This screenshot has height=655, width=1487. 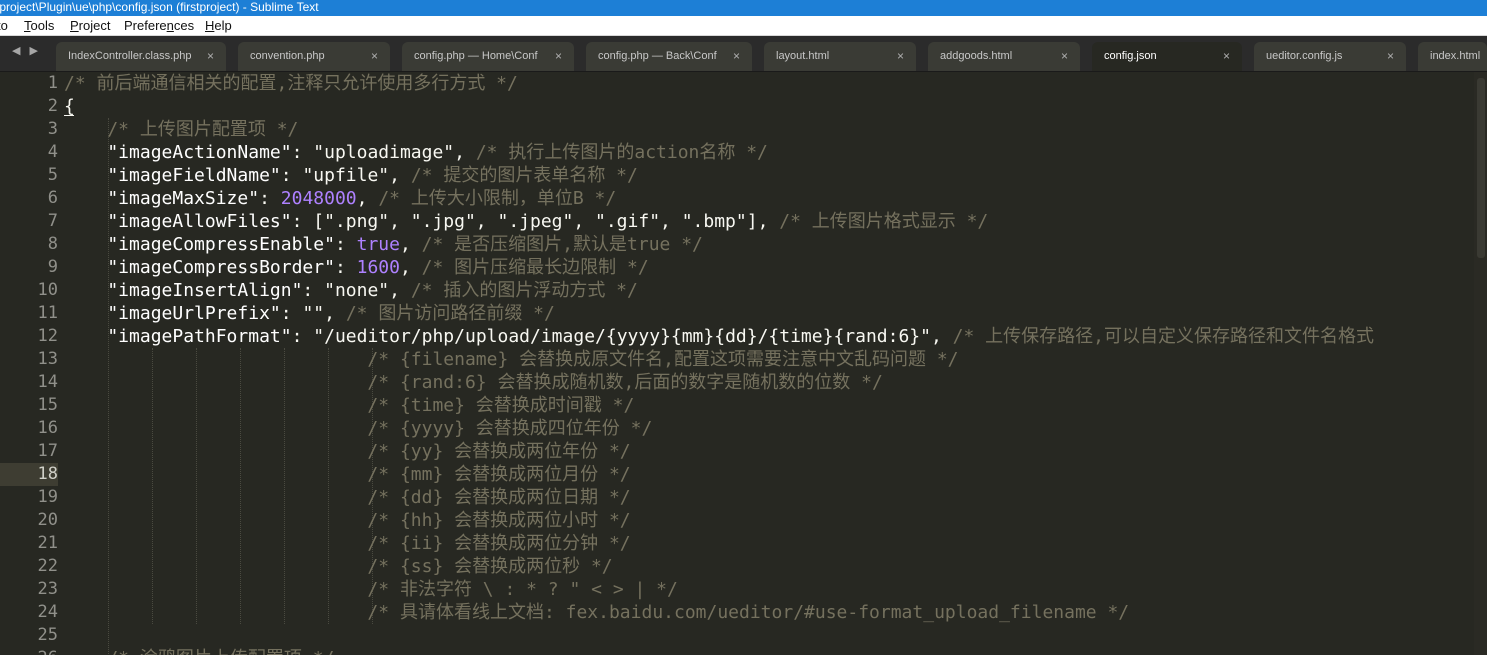 What do you see at coordinates (47, 635) in the screenshot?
I see `line-number: 25` at bounding box center [47, 635].